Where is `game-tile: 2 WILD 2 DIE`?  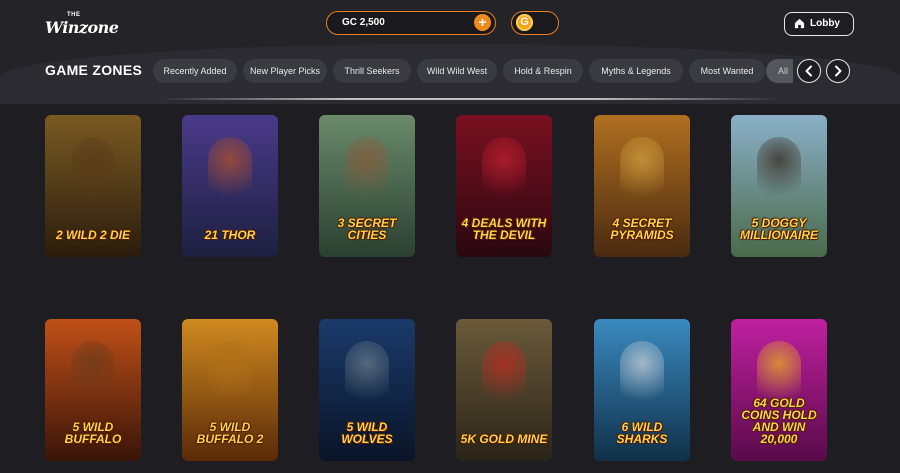
game-tile: 2 WILD 2 DIE is located at coordinates (93, 186).